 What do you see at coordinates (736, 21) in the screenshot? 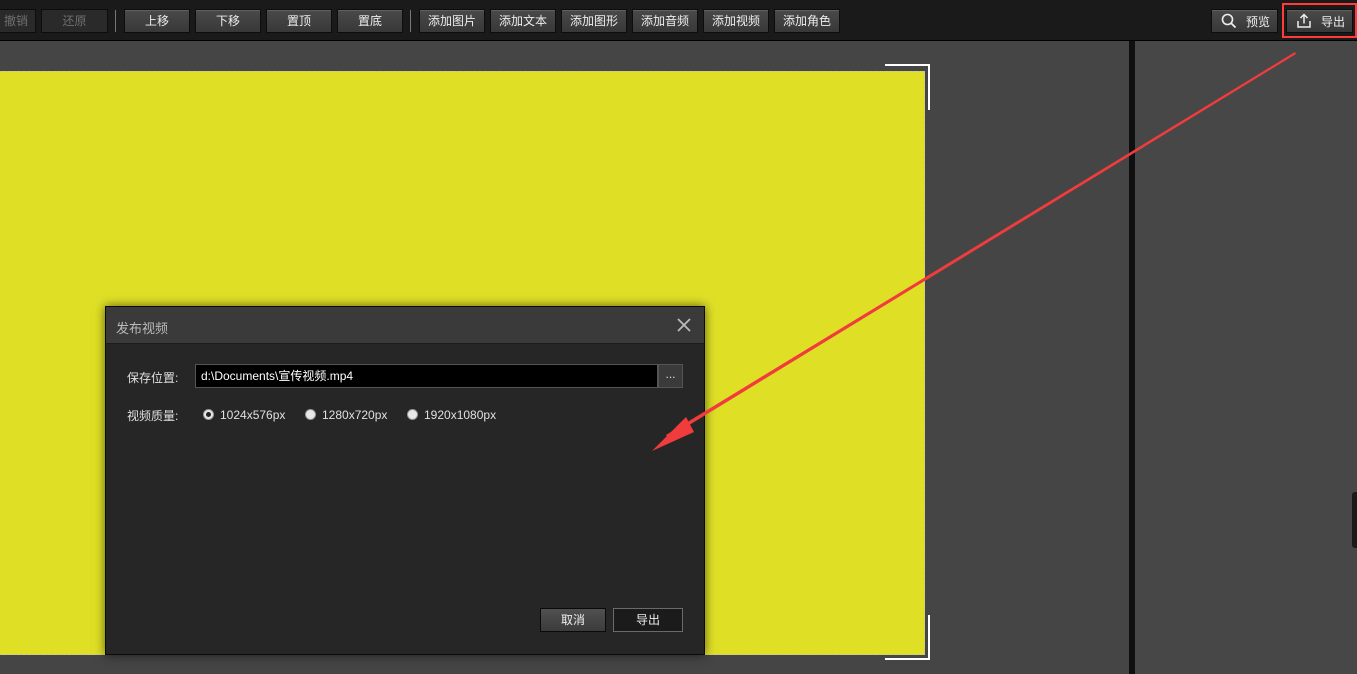
I see `add-video-button: 添加视频` at bounding box center [736, 21].